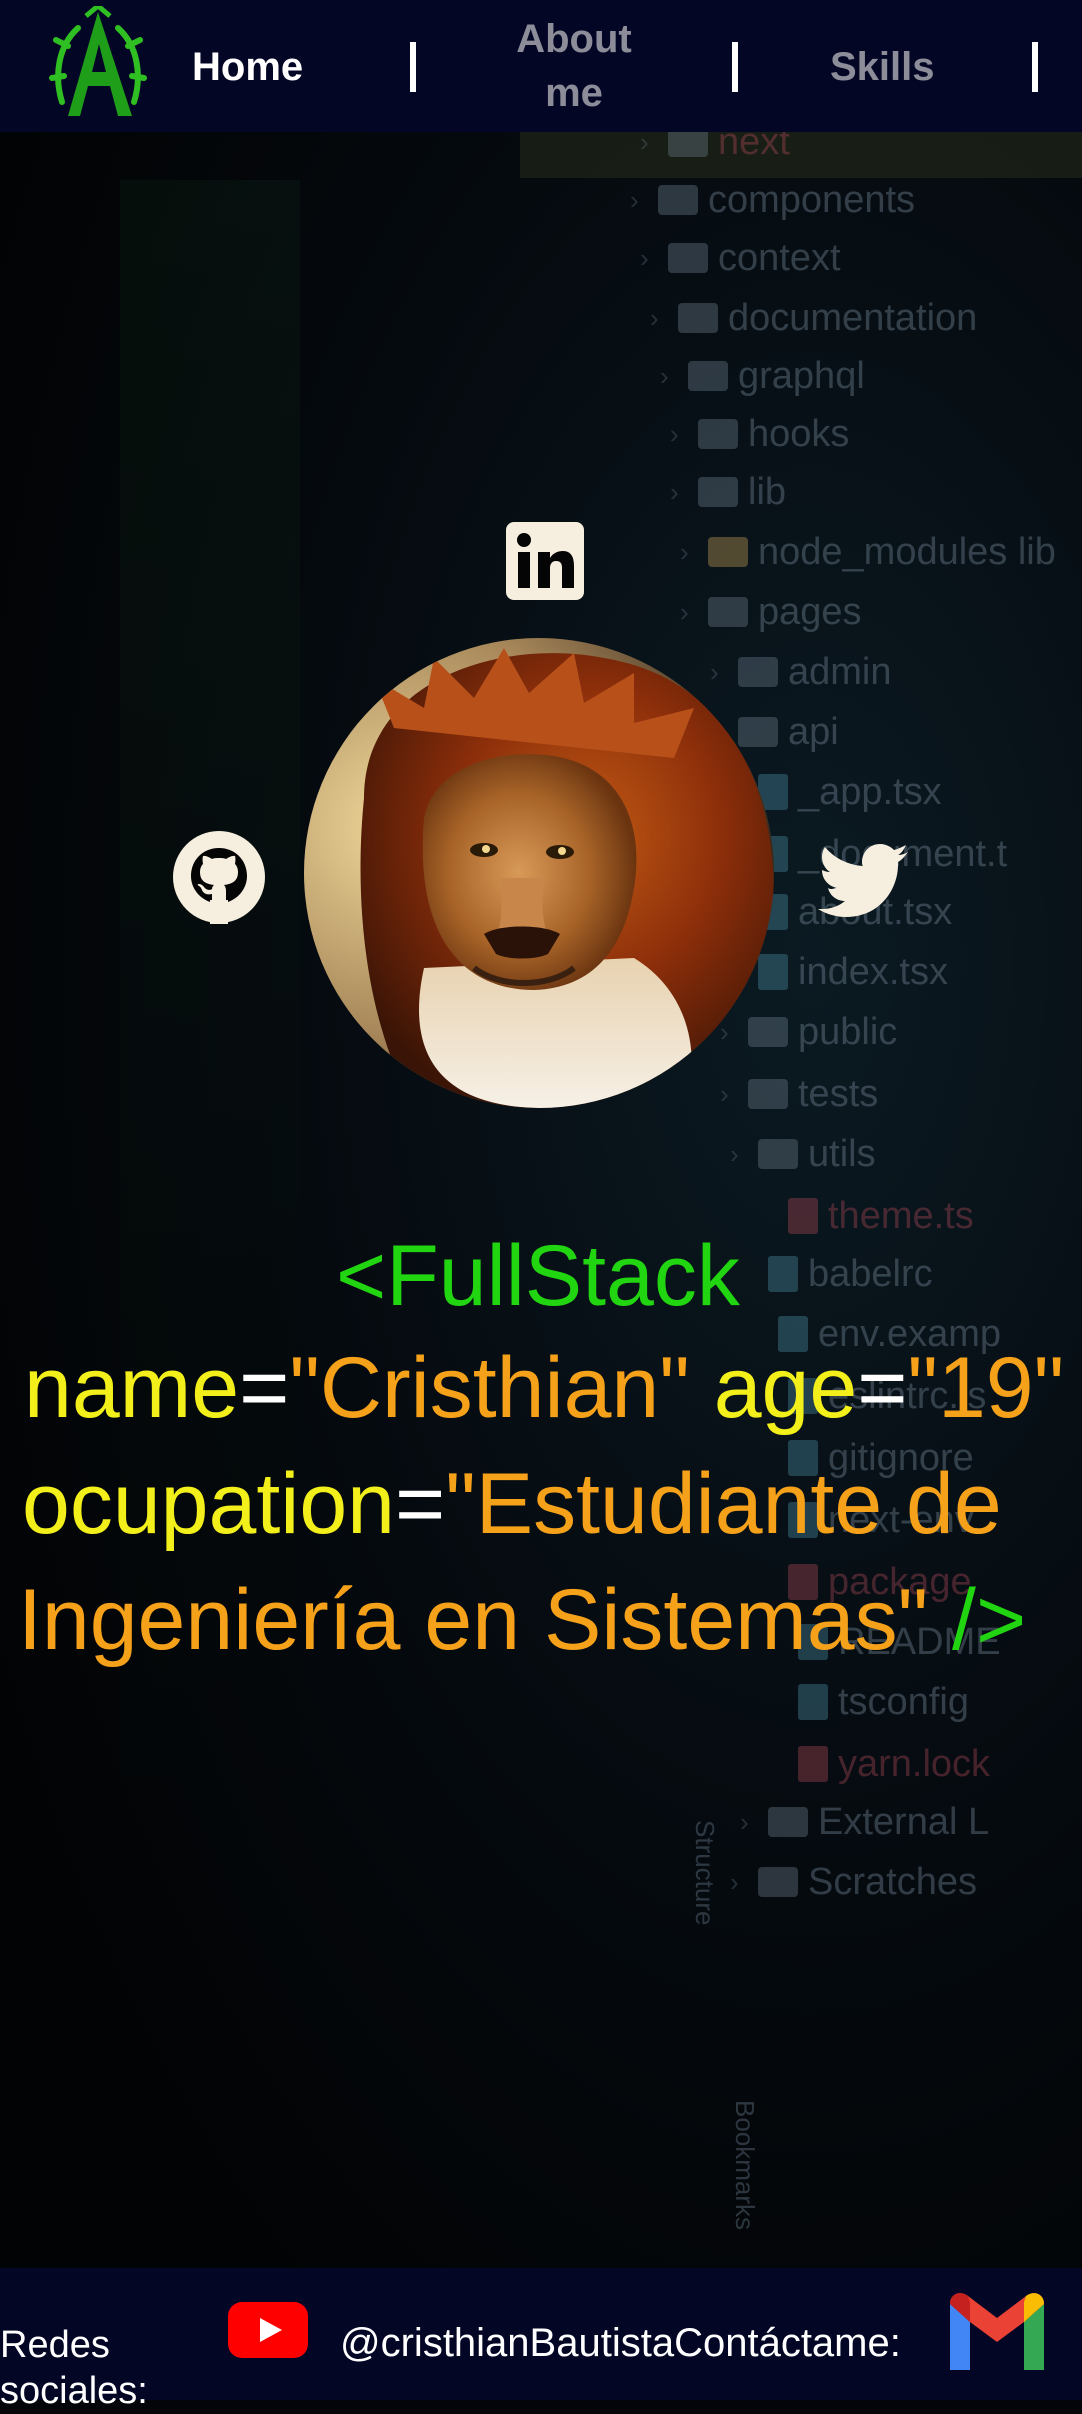 This screenshot has width=1082, height=2414. What do you see at coordinates (853, 317) in the screenshot?
I see `background-tree-label: documentation` at bounding box center [853, 317].